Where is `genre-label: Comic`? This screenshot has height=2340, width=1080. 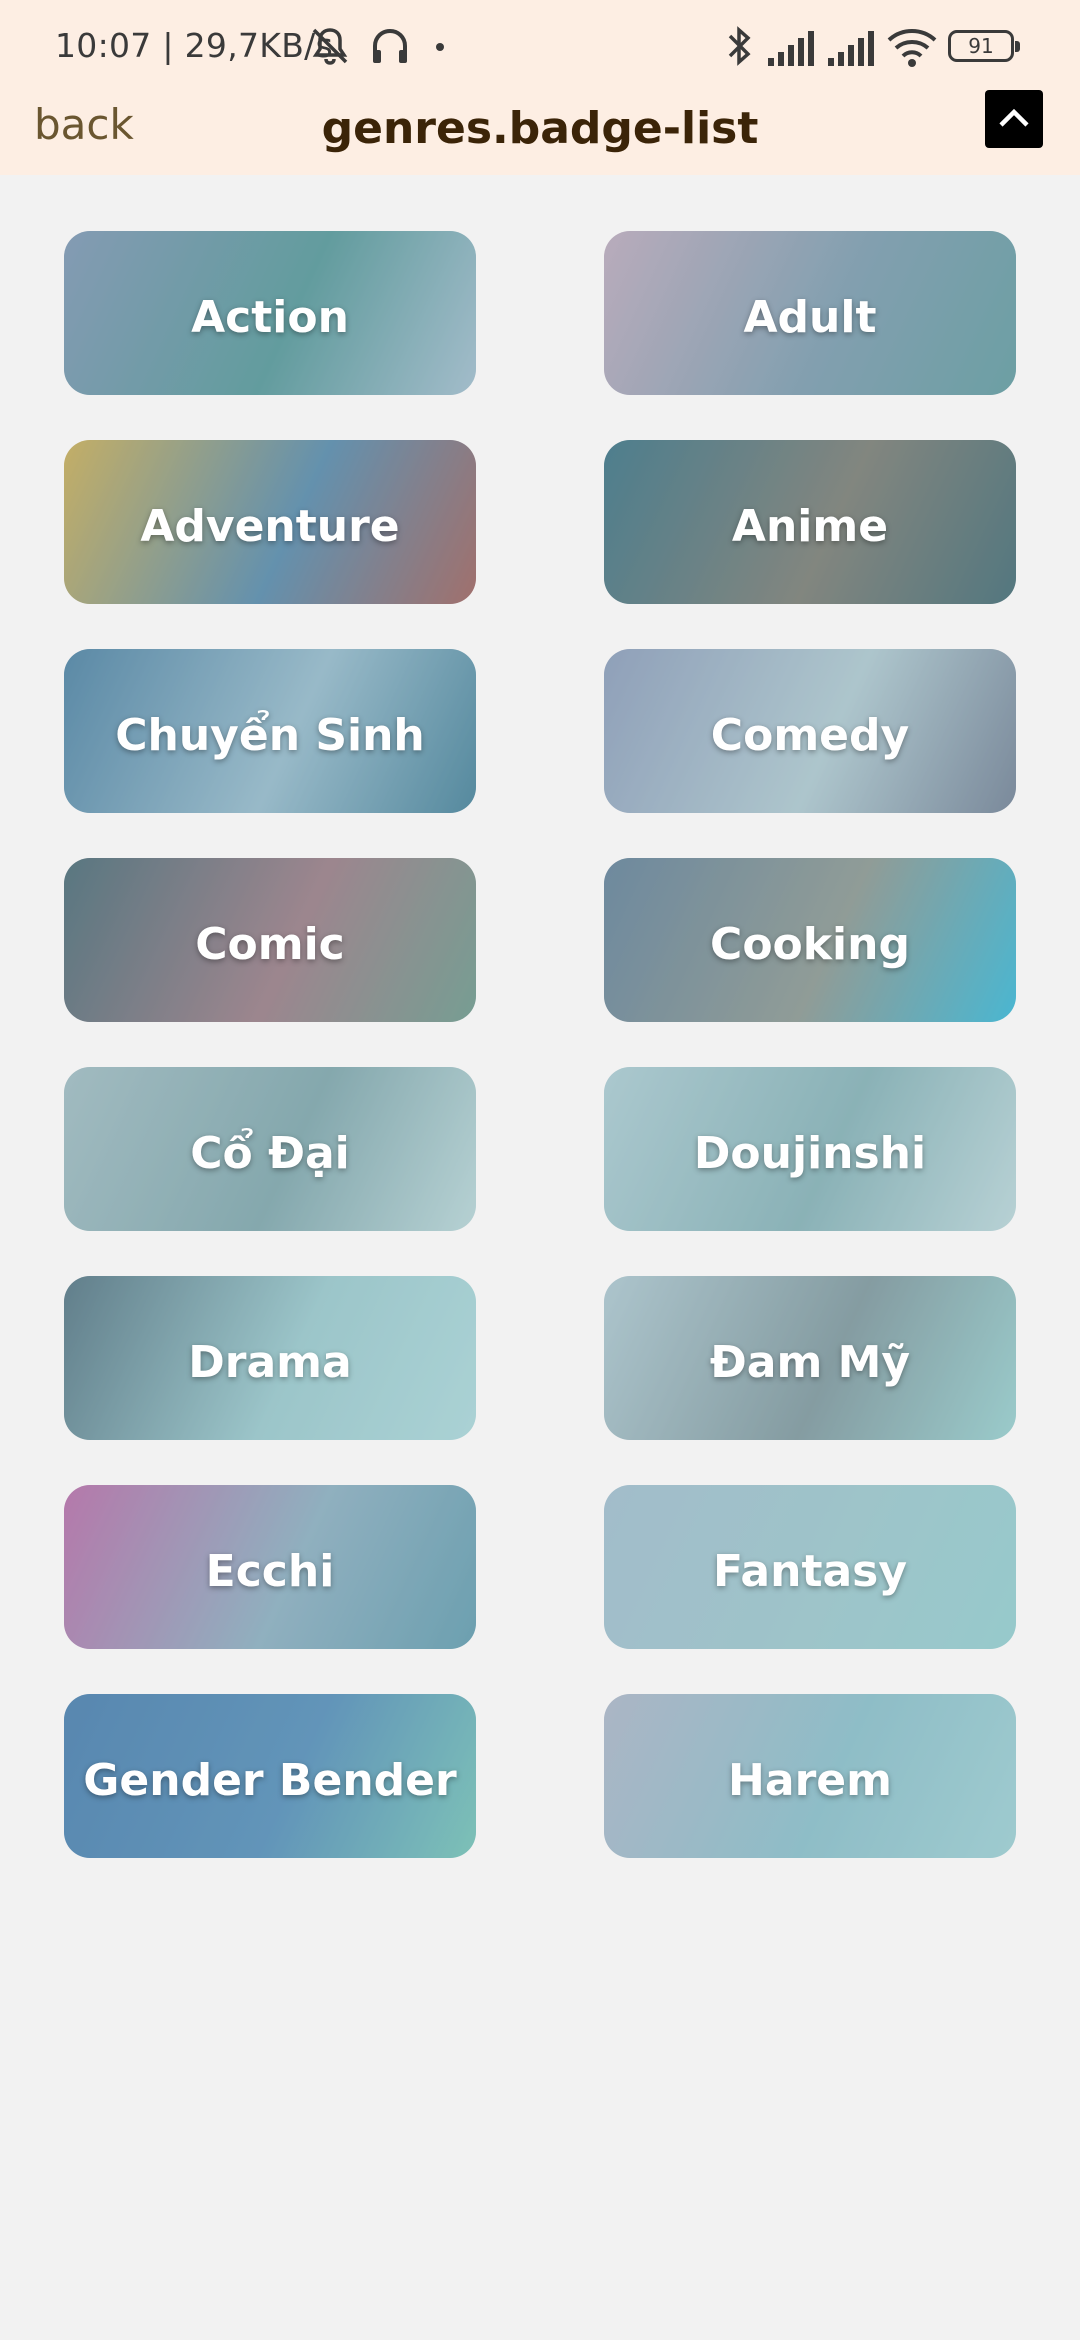
genre-label: Comic is located at coordinates (270, 944).